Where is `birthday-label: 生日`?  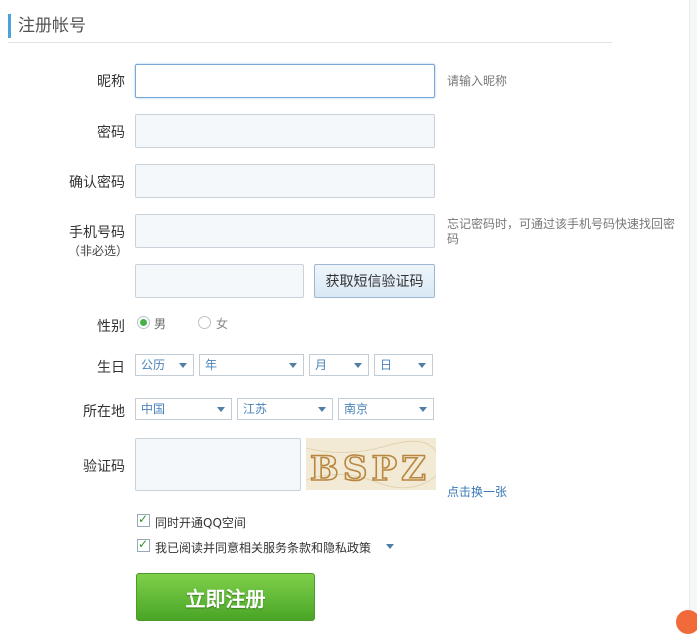 birthday-label: 生日 is located at coordinates (111, 368).